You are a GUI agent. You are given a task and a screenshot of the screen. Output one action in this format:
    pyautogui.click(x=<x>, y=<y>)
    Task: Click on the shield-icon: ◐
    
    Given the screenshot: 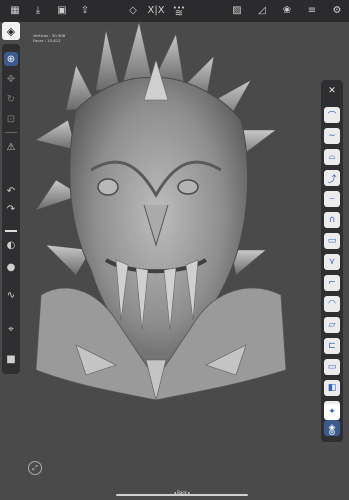 What is the action you would take?
    pyautogui.click(x=11, y=245)
    